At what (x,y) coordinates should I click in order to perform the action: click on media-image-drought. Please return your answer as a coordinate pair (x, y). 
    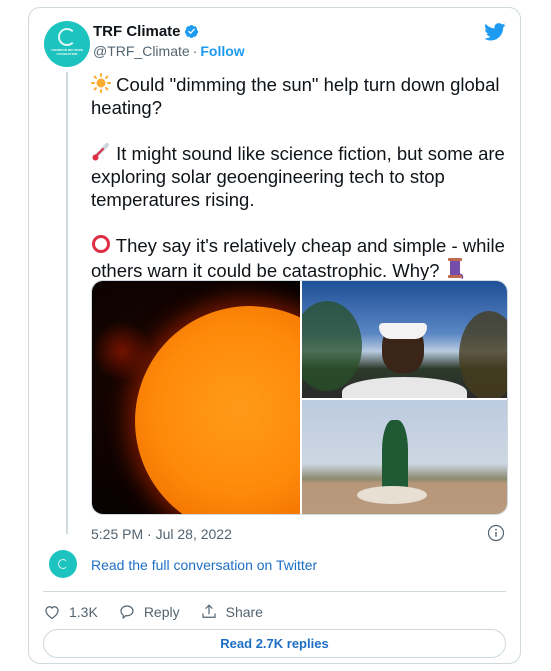
    Looking at the image, I should click on (404, 457).